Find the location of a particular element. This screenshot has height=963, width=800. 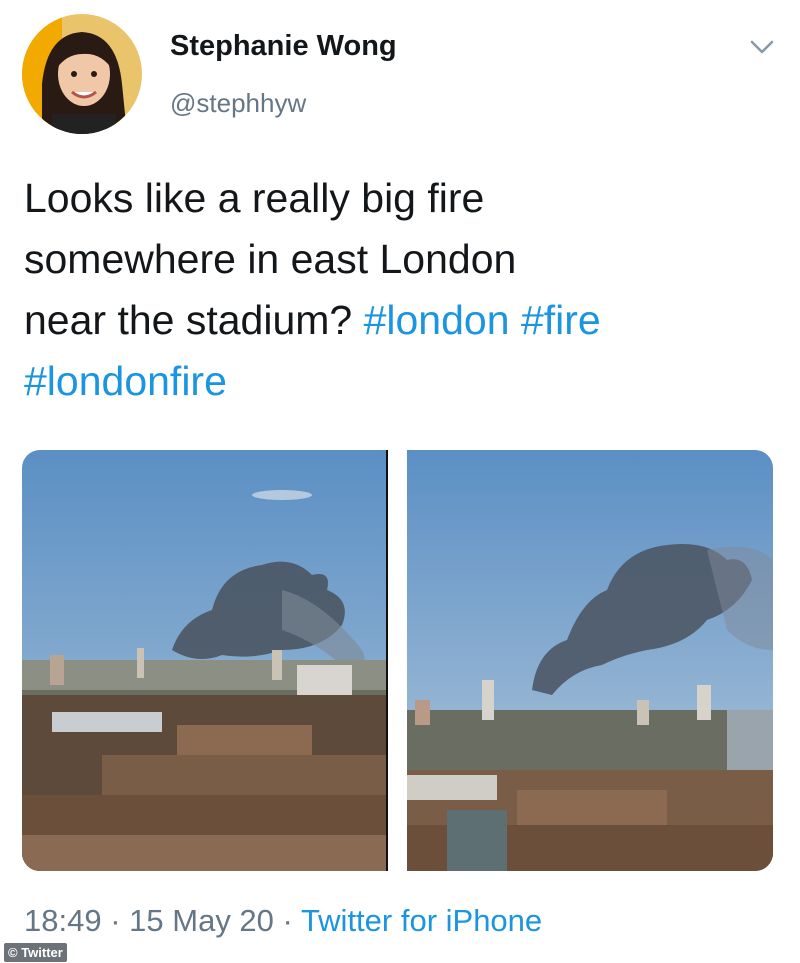

tweet-text-line: near the stadium? #london #fire is located at coordinates (404, 320).